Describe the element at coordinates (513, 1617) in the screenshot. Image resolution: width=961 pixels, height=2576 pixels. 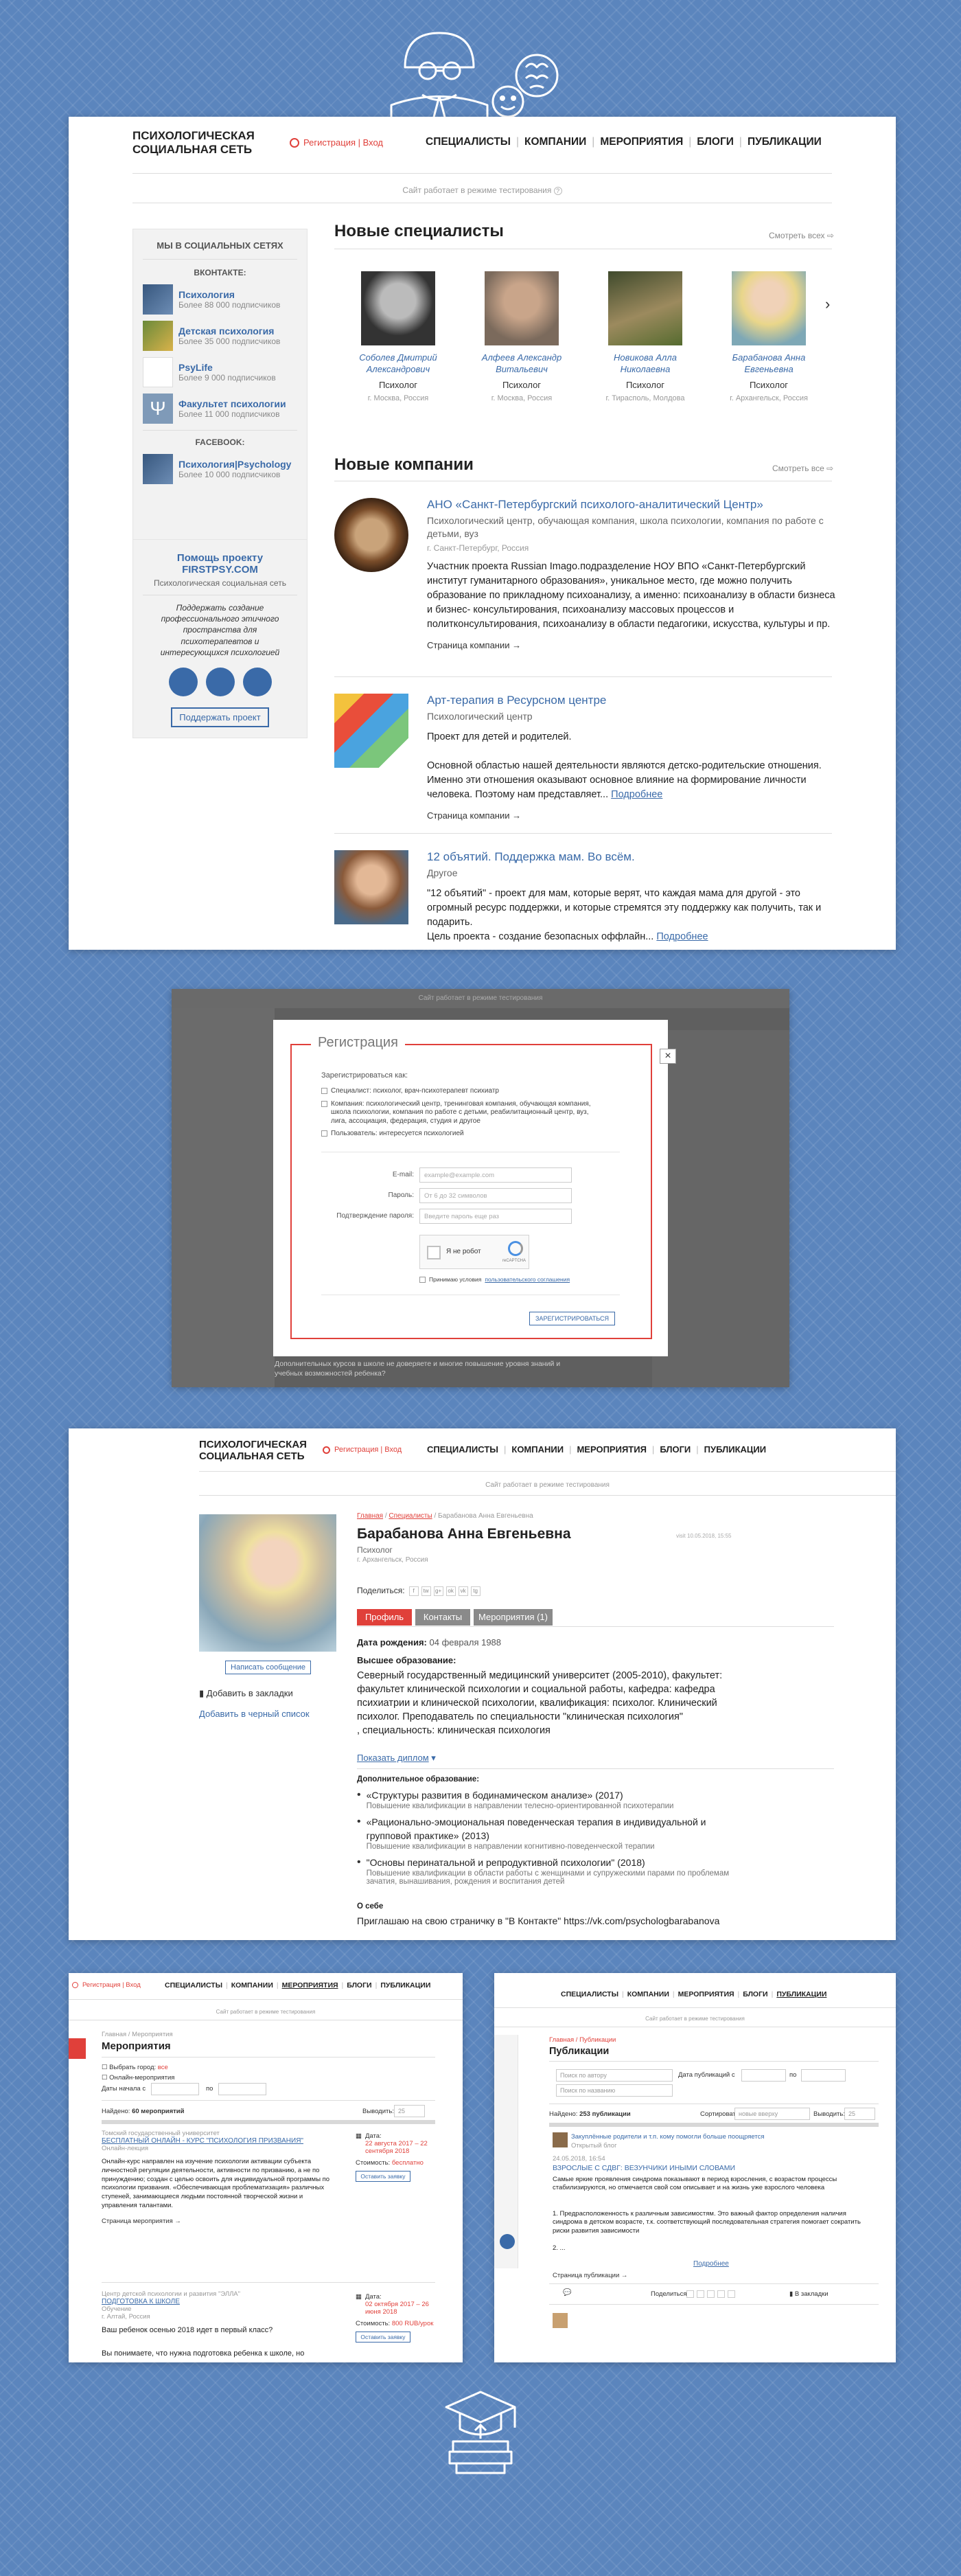
I see `tab-events: Мероприятия (1)` at that location.